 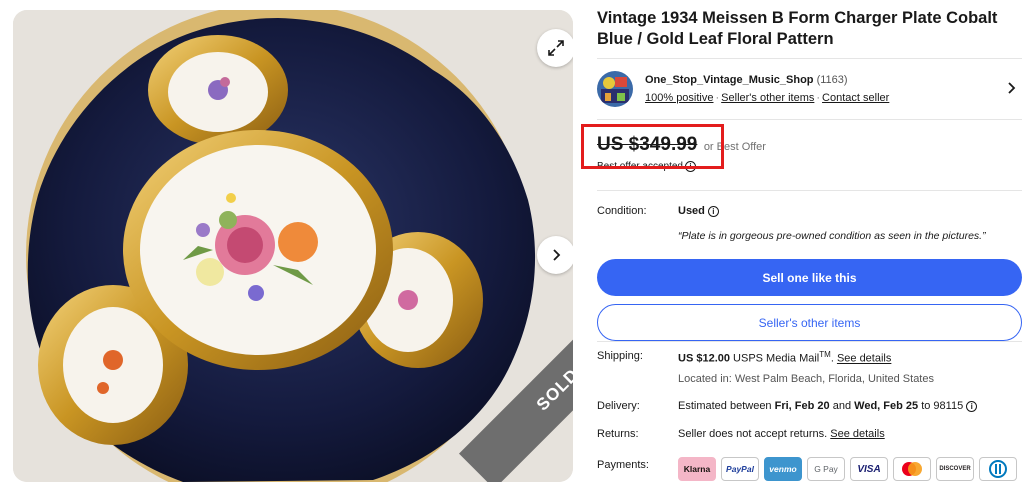 I want to click on delivery-start: Fri, Feb 20, so click(x=802, y=406).